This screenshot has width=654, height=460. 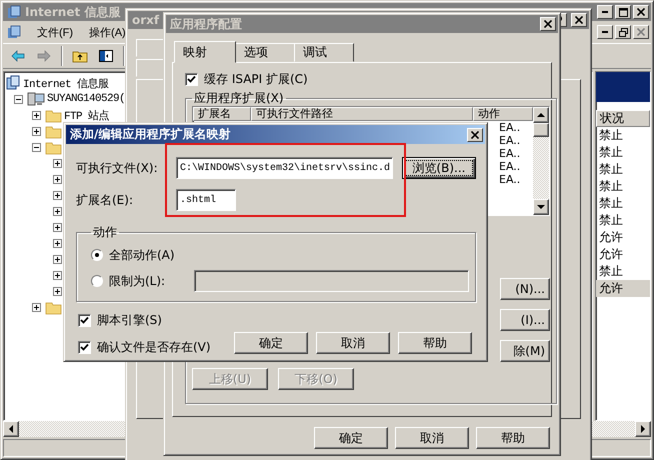 I want to click on tree-item: Internet 信息服, so click(x=65, y=83).